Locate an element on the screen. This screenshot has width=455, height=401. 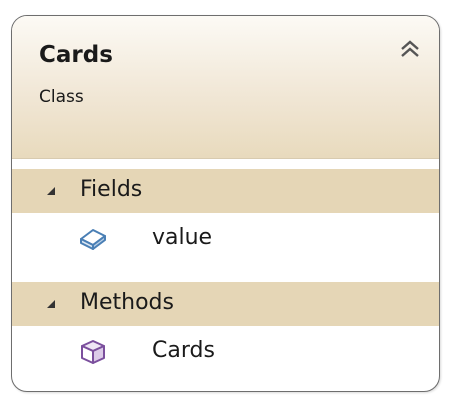
section-methods: Methods is located at coordinates (225, 304).